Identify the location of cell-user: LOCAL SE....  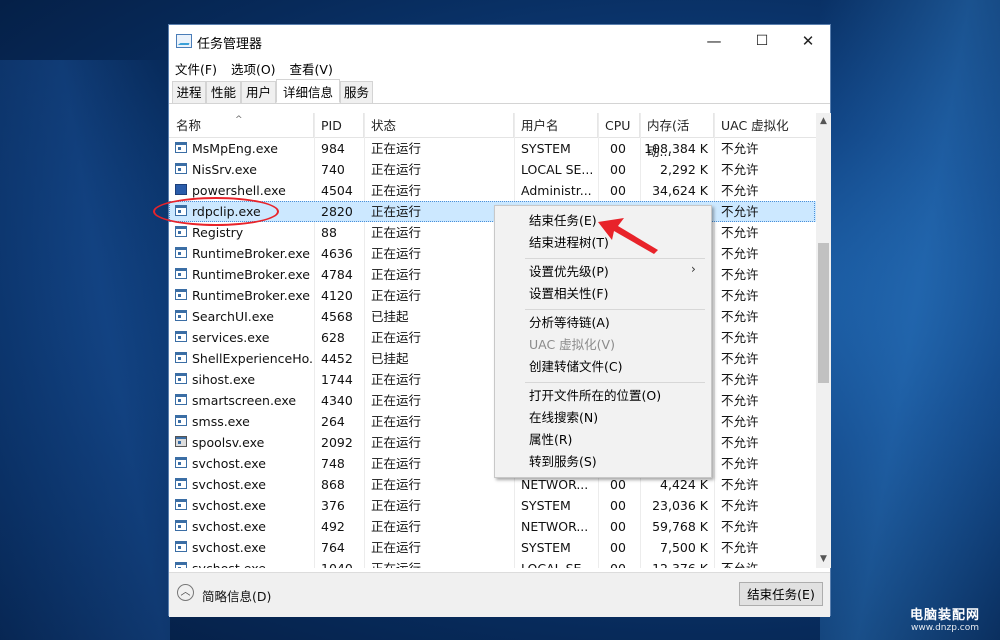
(556, 563).